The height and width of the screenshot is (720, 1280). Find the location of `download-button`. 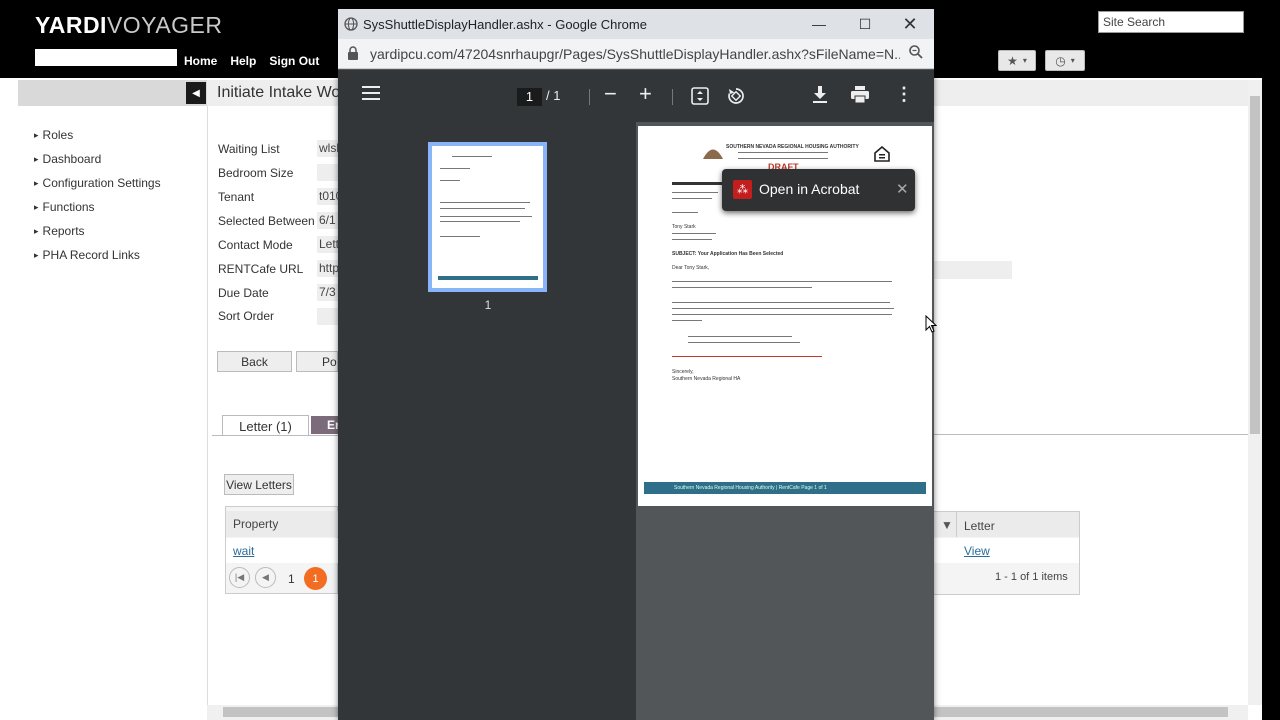

download-button is located at coordinates (820, 95).